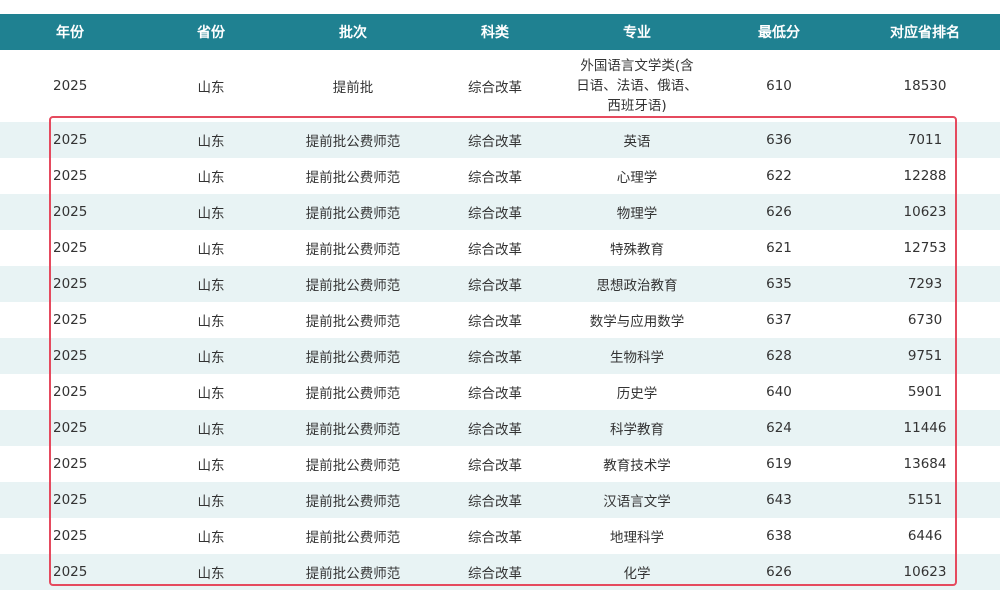 Image resolution: width=1000 pixels, height=598 pixels. Describe the element at coordinates (779, 392) in the screenshot. I see `cell-min-score: 640` at that location.